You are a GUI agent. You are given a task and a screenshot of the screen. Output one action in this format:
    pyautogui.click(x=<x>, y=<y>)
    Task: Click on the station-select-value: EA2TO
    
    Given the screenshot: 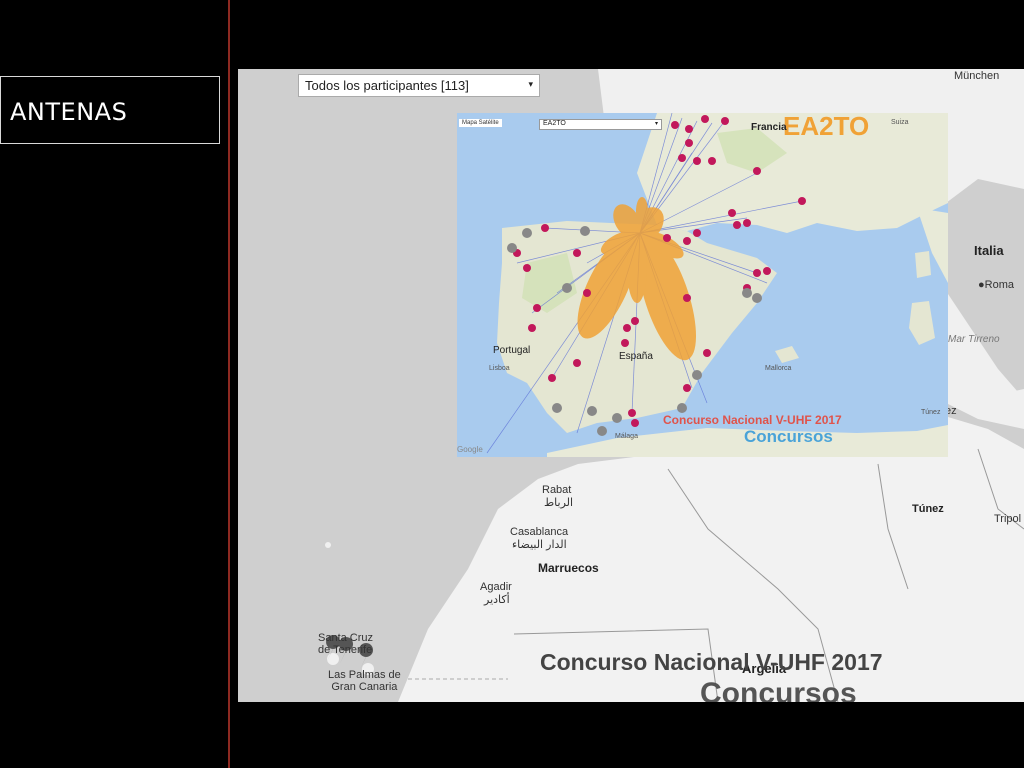 What is the action you would take?
    pyautogui.click(x=554, y=123)
    